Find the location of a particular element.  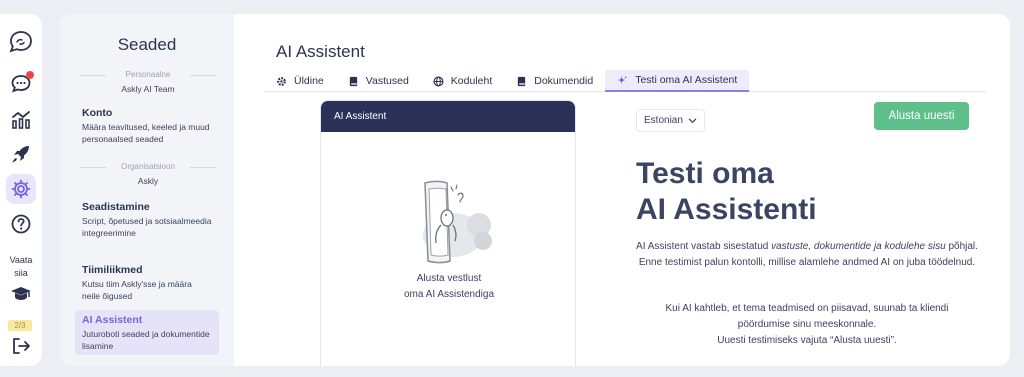

globe-icon is located at coordinates (438, 81).